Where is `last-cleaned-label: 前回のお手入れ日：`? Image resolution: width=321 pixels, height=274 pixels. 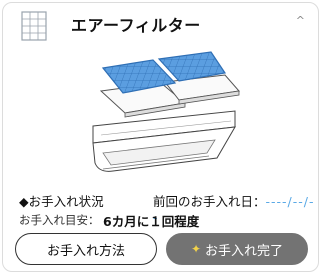 last-cleaned-label: 前回のお手入れ日： is located at coordinates (209, 201).